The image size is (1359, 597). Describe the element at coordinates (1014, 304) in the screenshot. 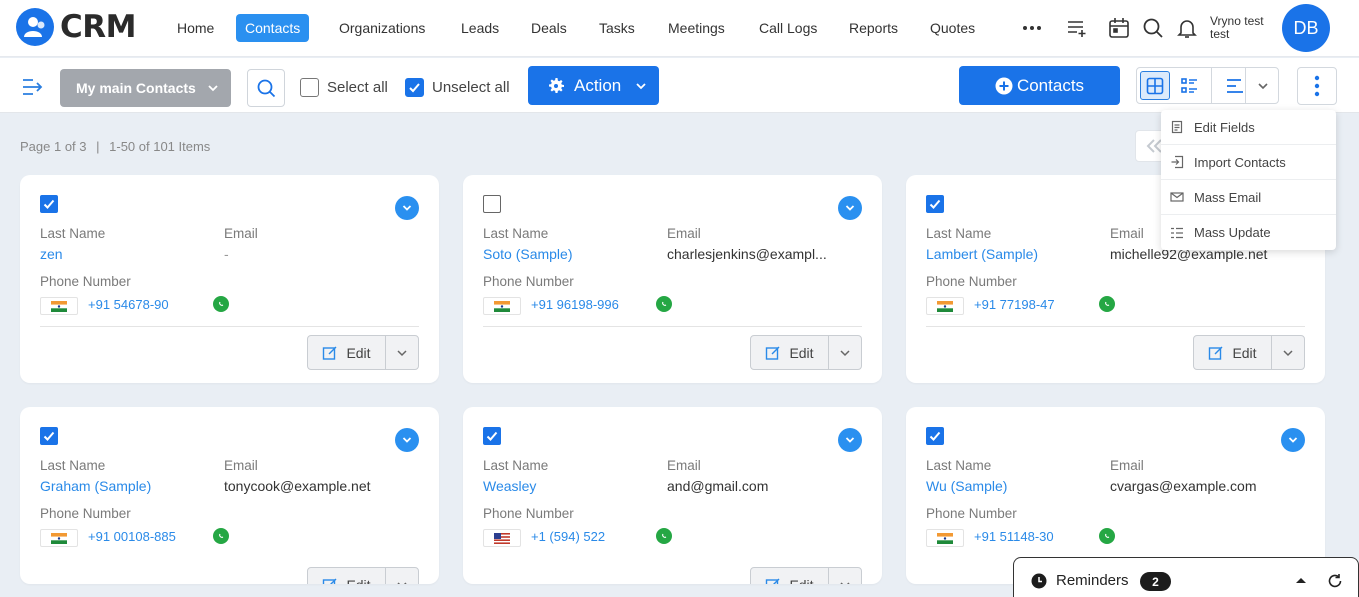

I see `phone-value: +91 77198-47` at that location.